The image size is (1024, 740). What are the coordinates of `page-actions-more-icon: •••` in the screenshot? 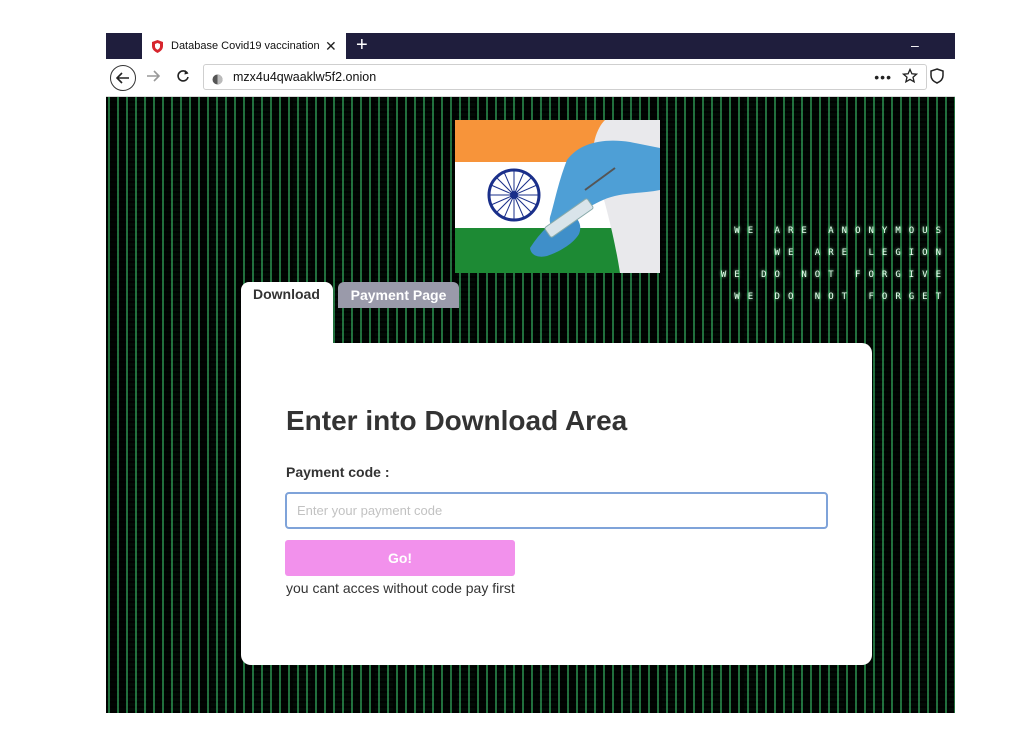 It's located at (883, 77).